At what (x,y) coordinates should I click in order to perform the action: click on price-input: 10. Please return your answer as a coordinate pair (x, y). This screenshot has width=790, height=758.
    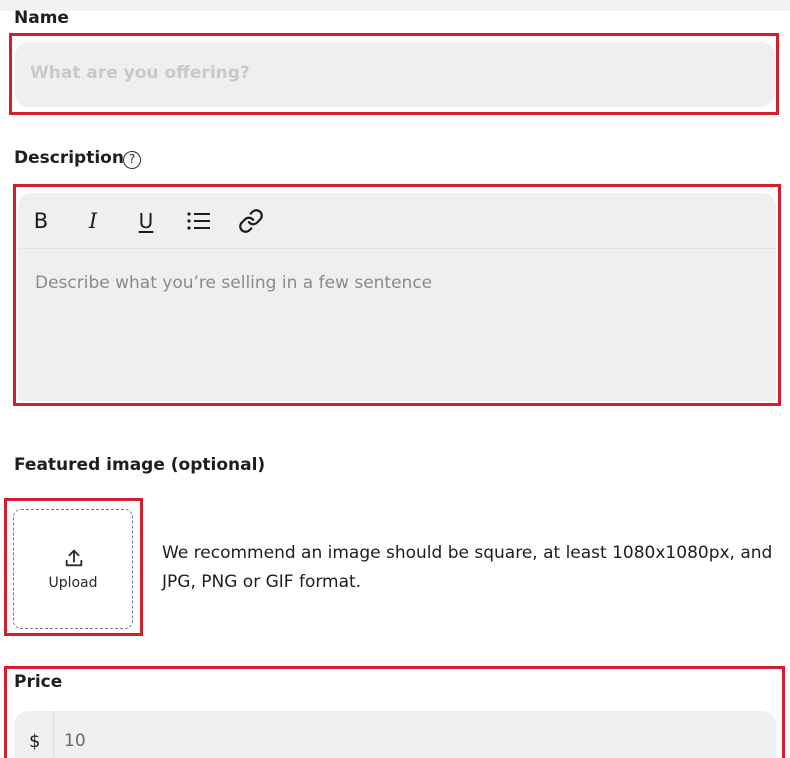
    Looking at the image, I should click on (75, 741).